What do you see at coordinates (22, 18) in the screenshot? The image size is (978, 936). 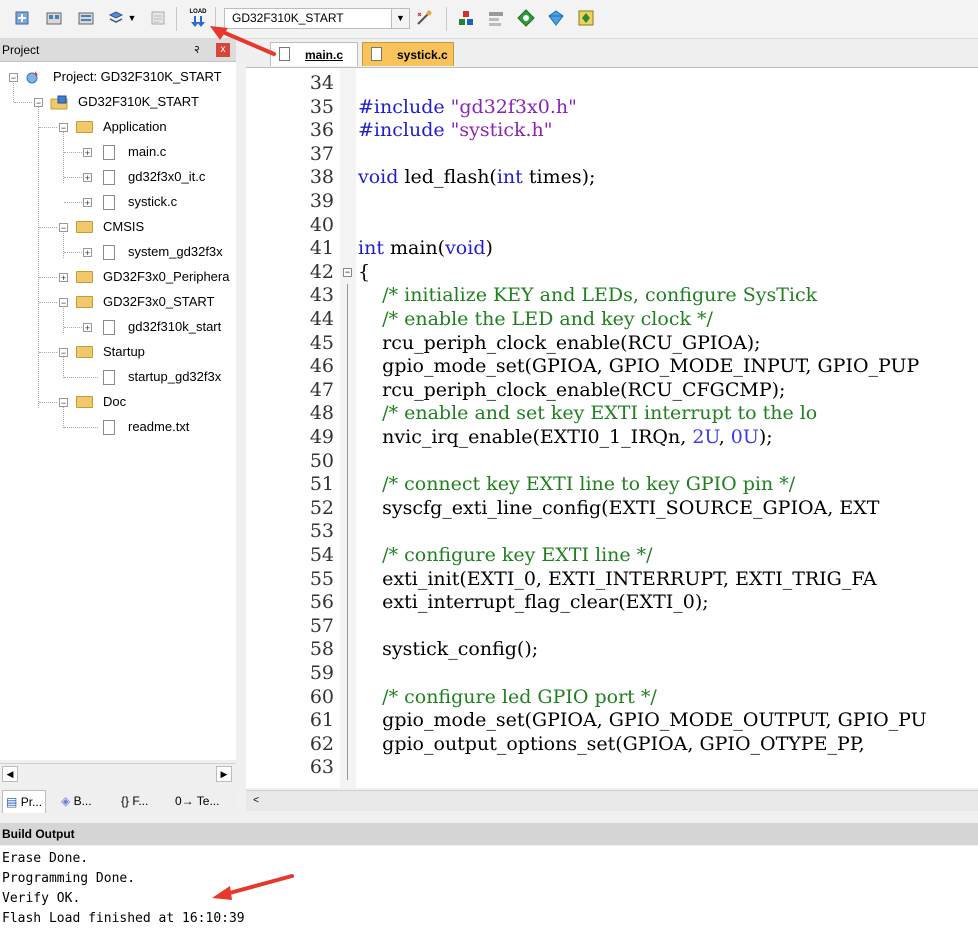 I see `translate-icon` at bounding box center [22, 18].